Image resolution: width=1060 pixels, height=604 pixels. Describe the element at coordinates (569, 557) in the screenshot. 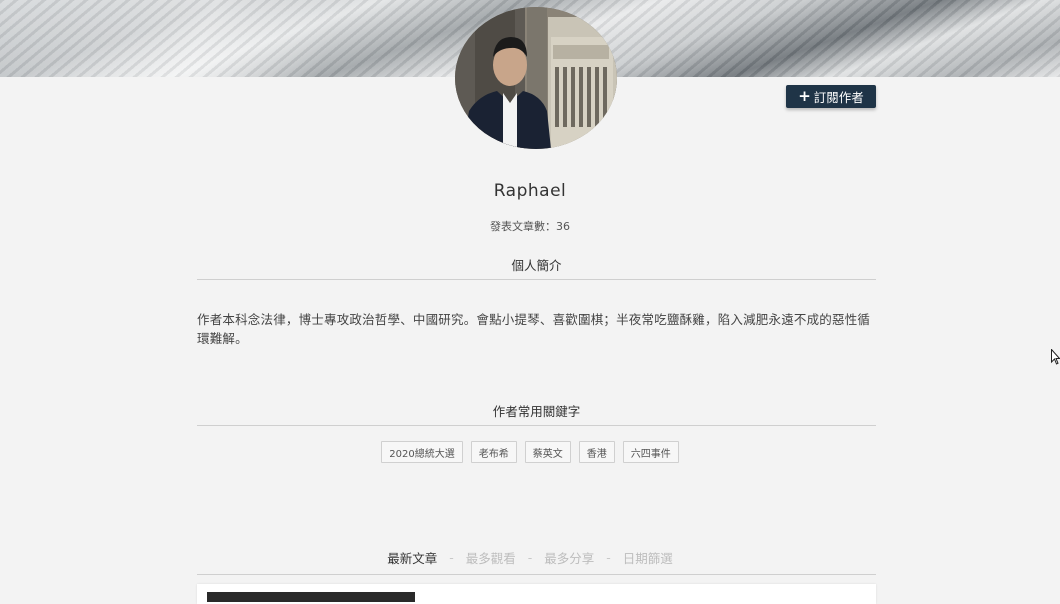

I see `tab-most-shared: 最多分享` at that location.